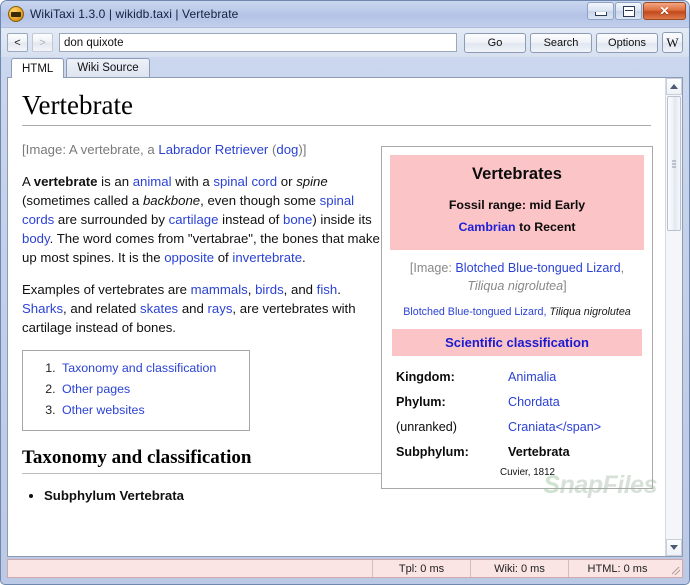  Describe the element at coordinates (287, 182) in the screenshot. I see `text-run: or` at that location.